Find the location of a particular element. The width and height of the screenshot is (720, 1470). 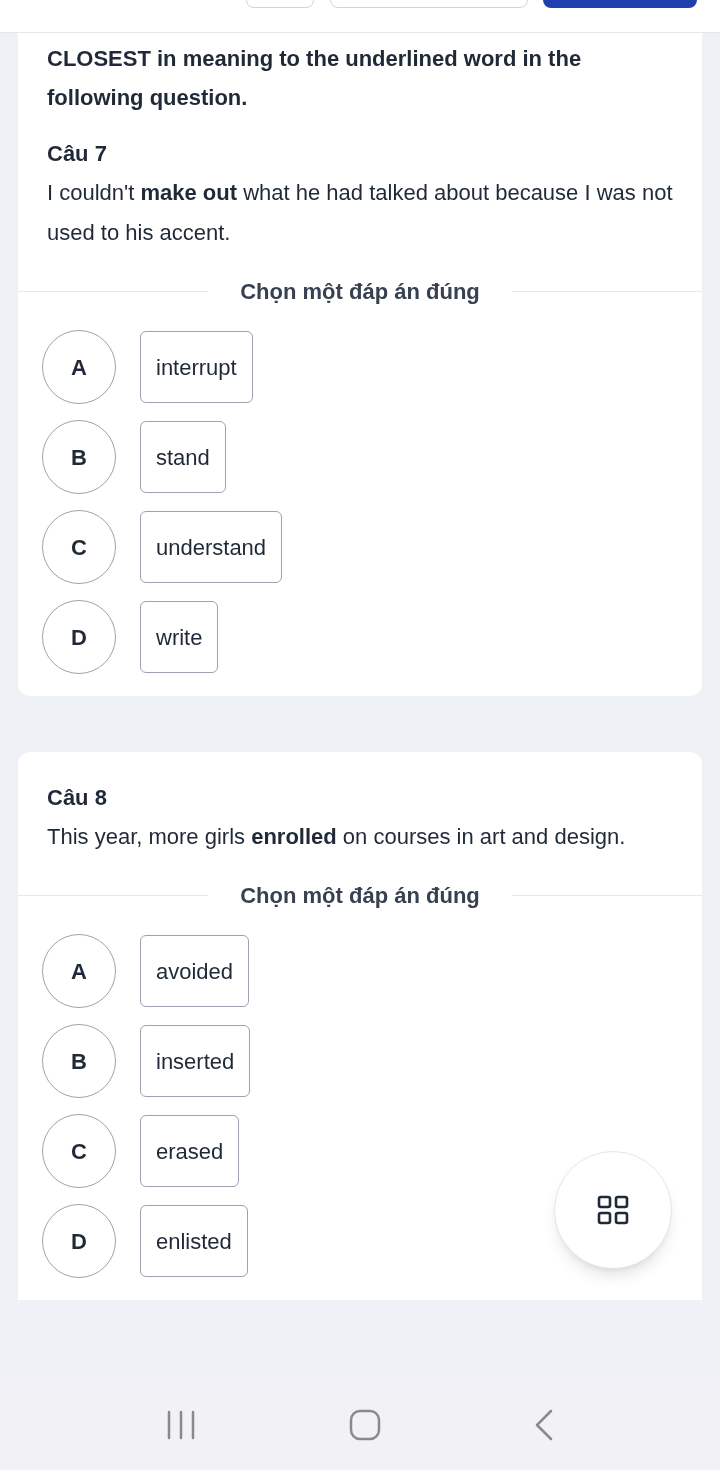

option-answer: understand is located at coordinates (211, 547).